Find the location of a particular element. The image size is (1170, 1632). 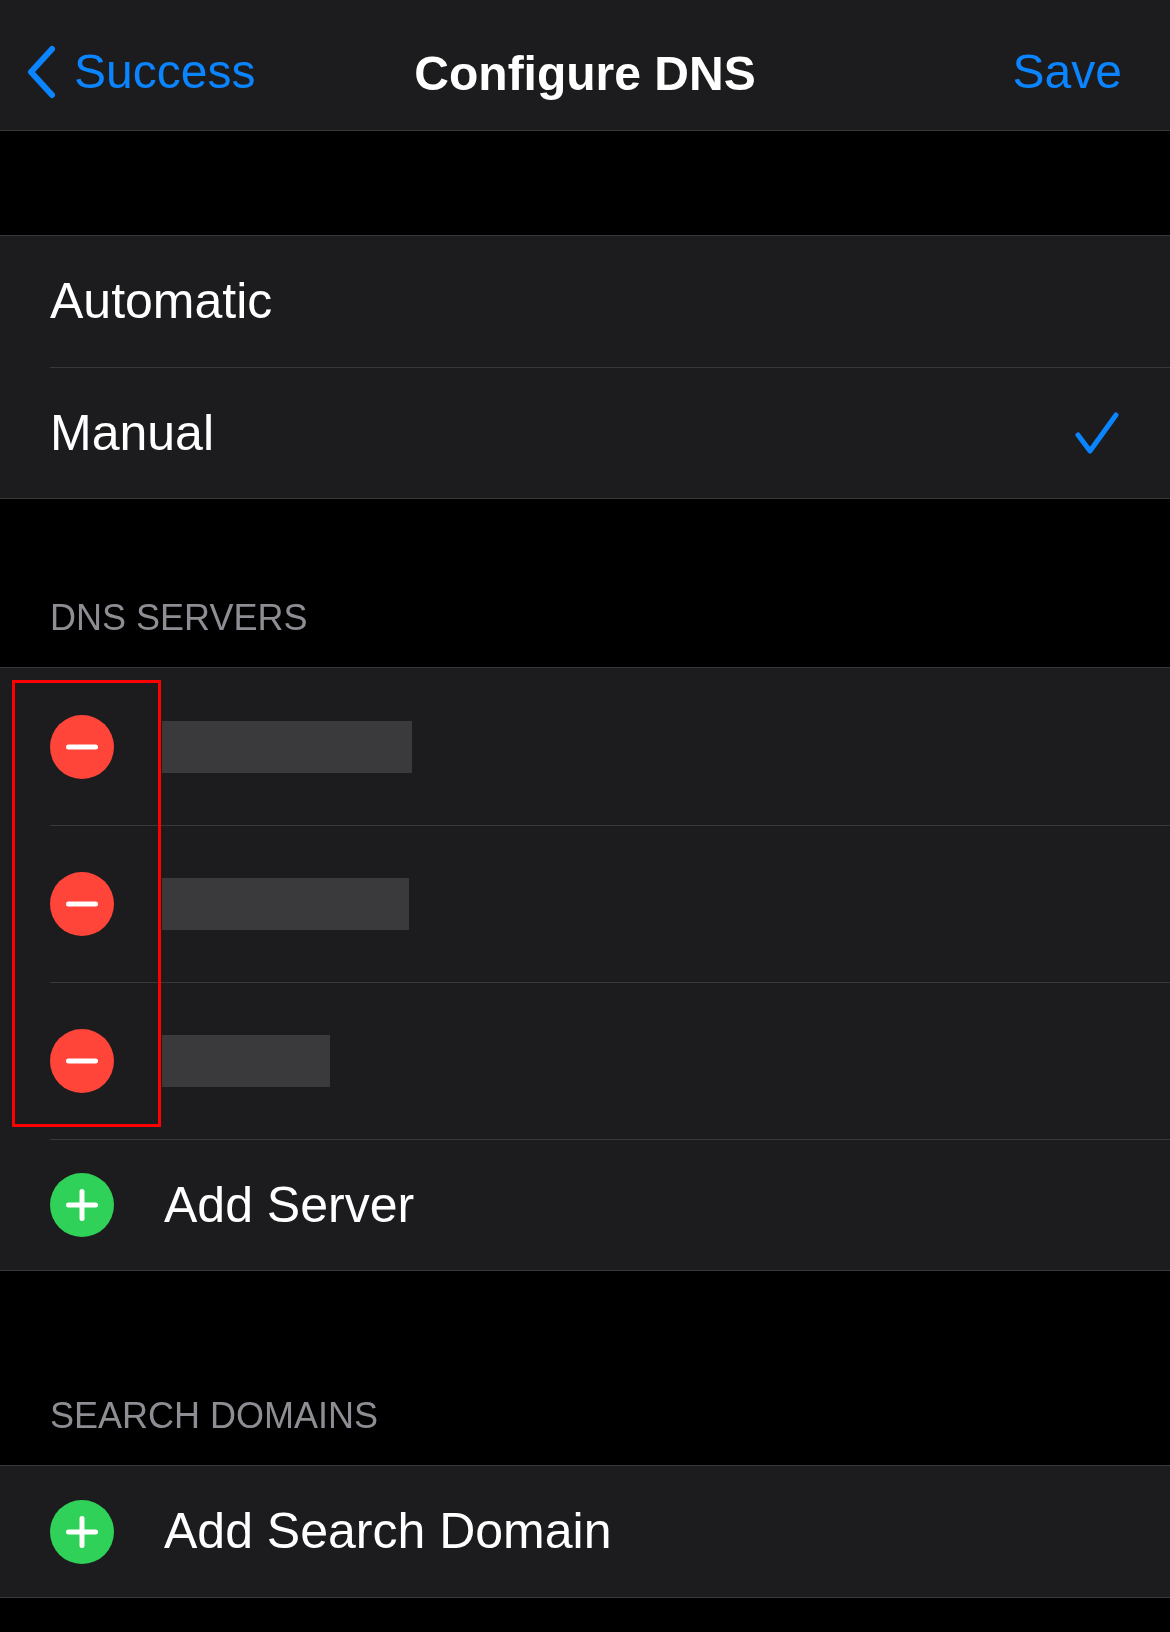

add-server-label: Add Server is located at coordinates (289, 1205).